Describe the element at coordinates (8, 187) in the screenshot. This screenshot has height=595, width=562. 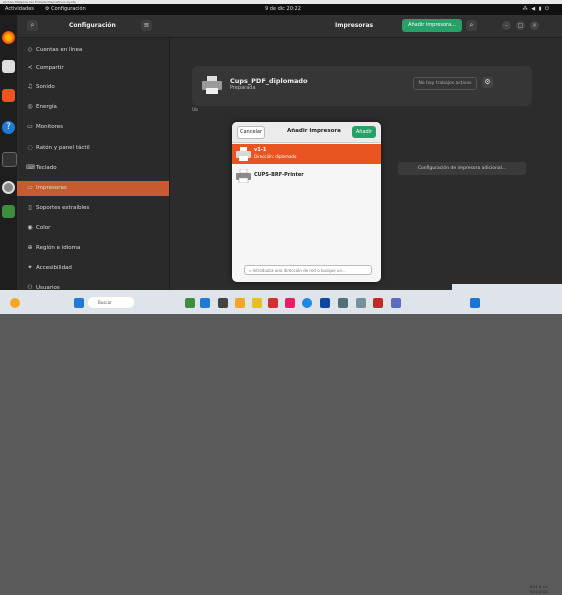
I see `settings-icon` at that location.